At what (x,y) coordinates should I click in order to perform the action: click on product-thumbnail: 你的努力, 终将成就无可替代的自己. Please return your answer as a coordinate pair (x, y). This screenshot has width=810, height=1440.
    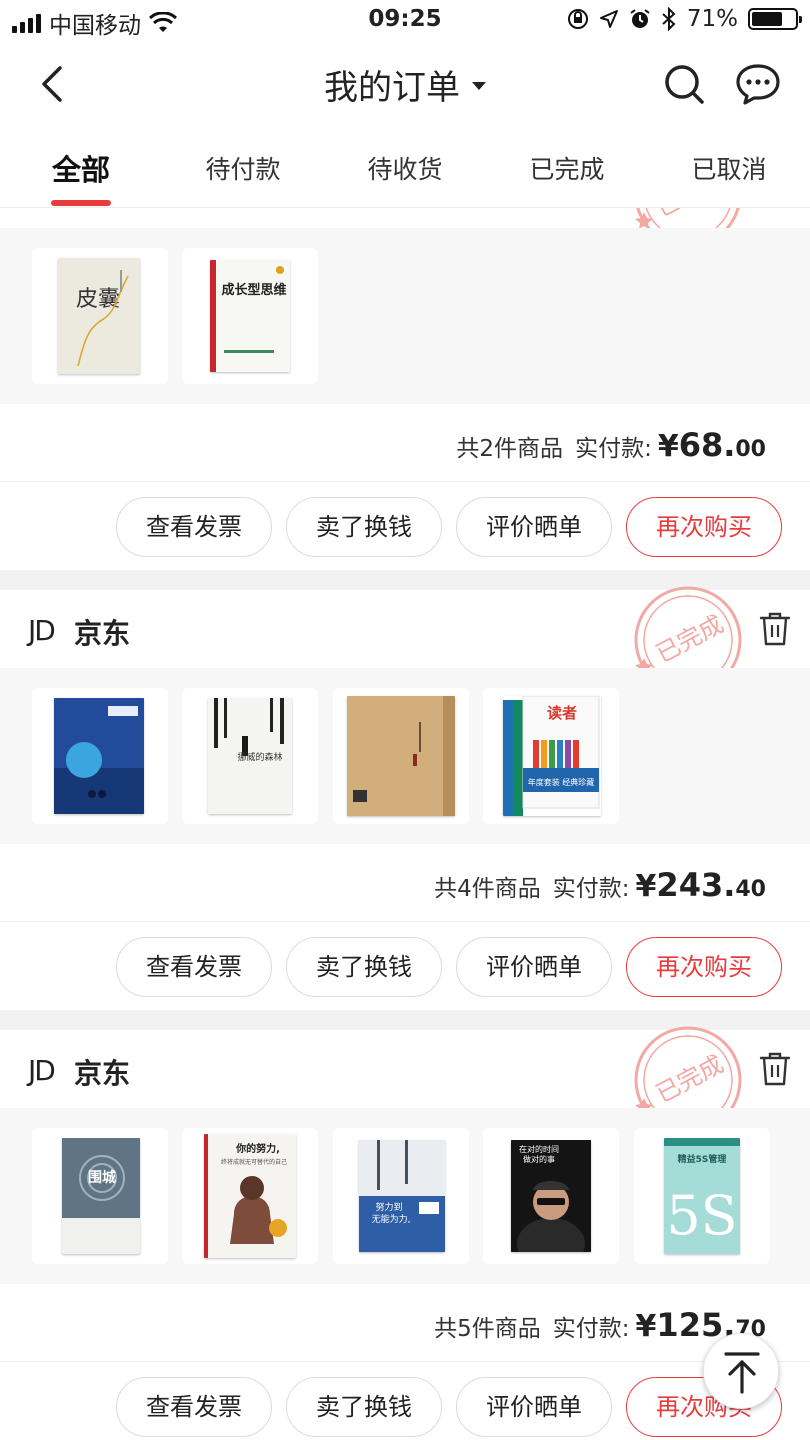
    Looking at the image, I should click on (250, 1196).